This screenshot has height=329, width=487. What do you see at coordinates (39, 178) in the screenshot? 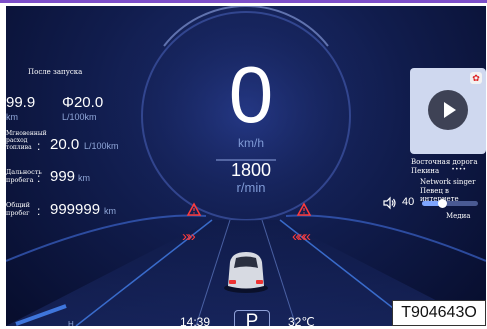
I see `colon-2: :` at bounding box center [39, 178].